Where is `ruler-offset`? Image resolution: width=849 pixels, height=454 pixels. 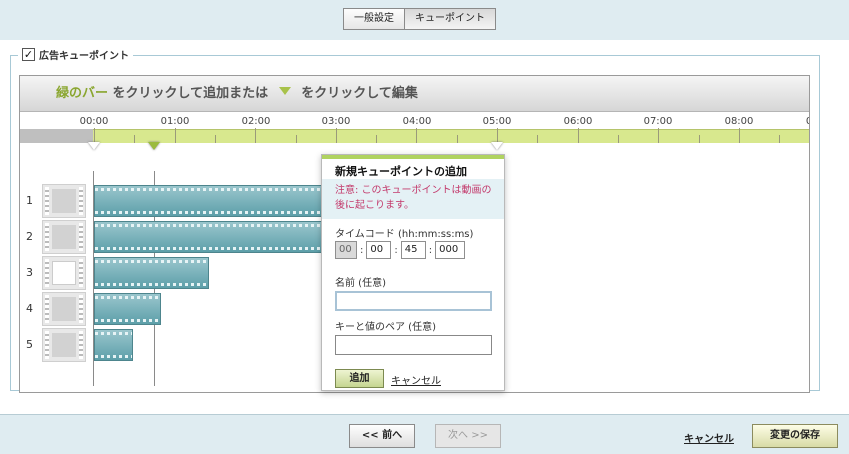 ruler-offset is located at coordinates (56, 136).